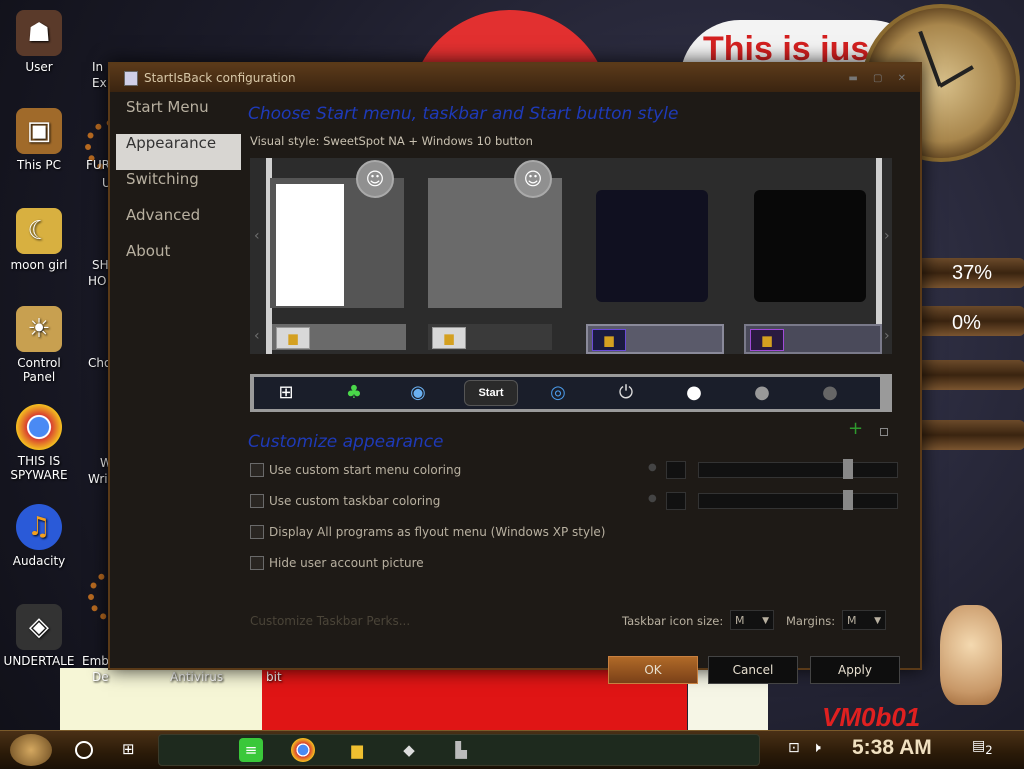 This screenshot has height=769, width=1024. Describe the element at coordinates (39, 33) in the screenshot. I see `user-folder-icon: ☗` at that location.